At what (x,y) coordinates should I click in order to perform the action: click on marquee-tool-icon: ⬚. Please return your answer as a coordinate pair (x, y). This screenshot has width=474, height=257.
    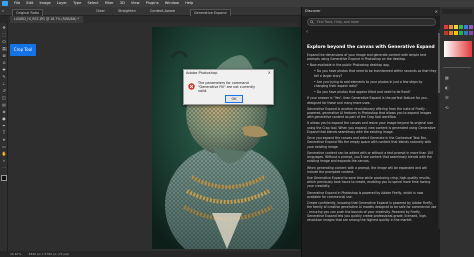
    Looking at the image, I should click on (4, 35).